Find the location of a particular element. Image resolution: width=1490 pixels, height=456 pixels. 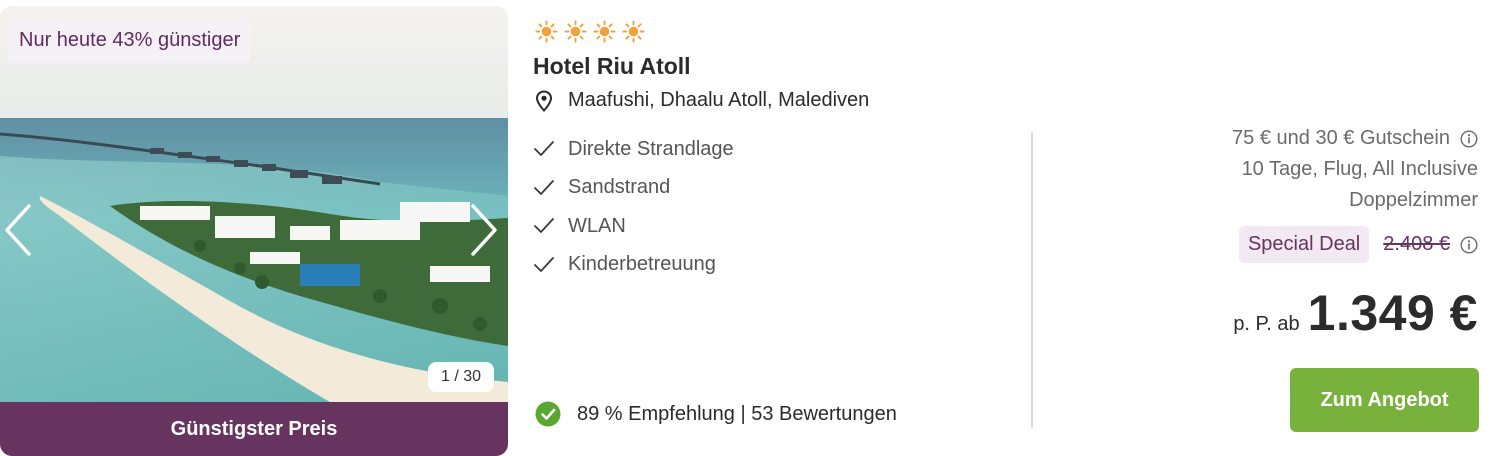

check-circle-icon is located at coordinates (548, 414).